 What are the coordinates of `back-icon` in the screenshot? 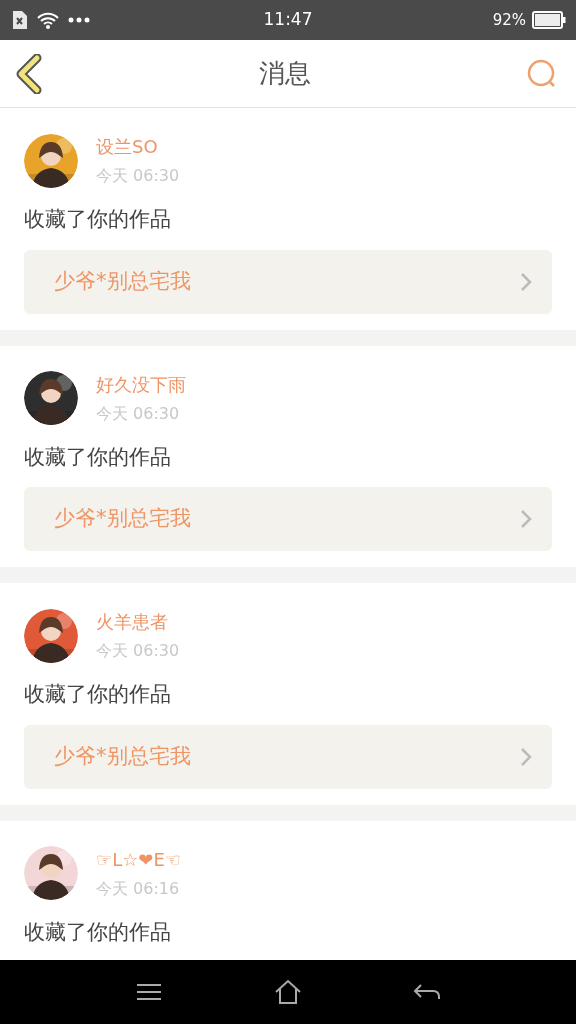 It's located at (29, 73).